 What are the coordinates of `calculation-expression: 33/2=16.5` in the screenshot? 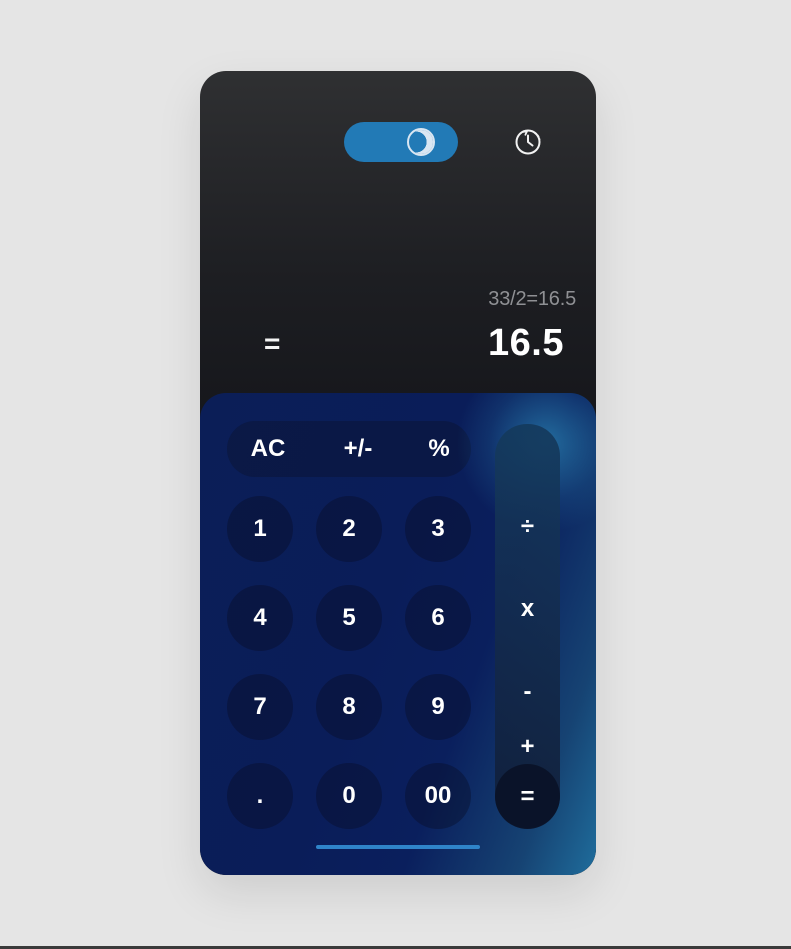 It's located at (532, 299).